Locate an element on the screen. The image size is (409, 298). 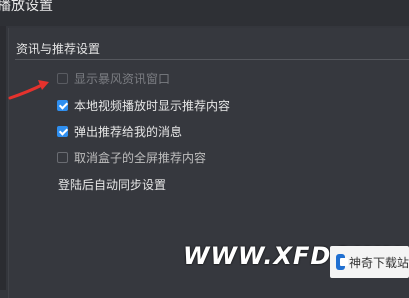
option-cancel-fullscreen-recommend: 取消盒子的全屏推荐内容 is located at coordinates (131, 157).